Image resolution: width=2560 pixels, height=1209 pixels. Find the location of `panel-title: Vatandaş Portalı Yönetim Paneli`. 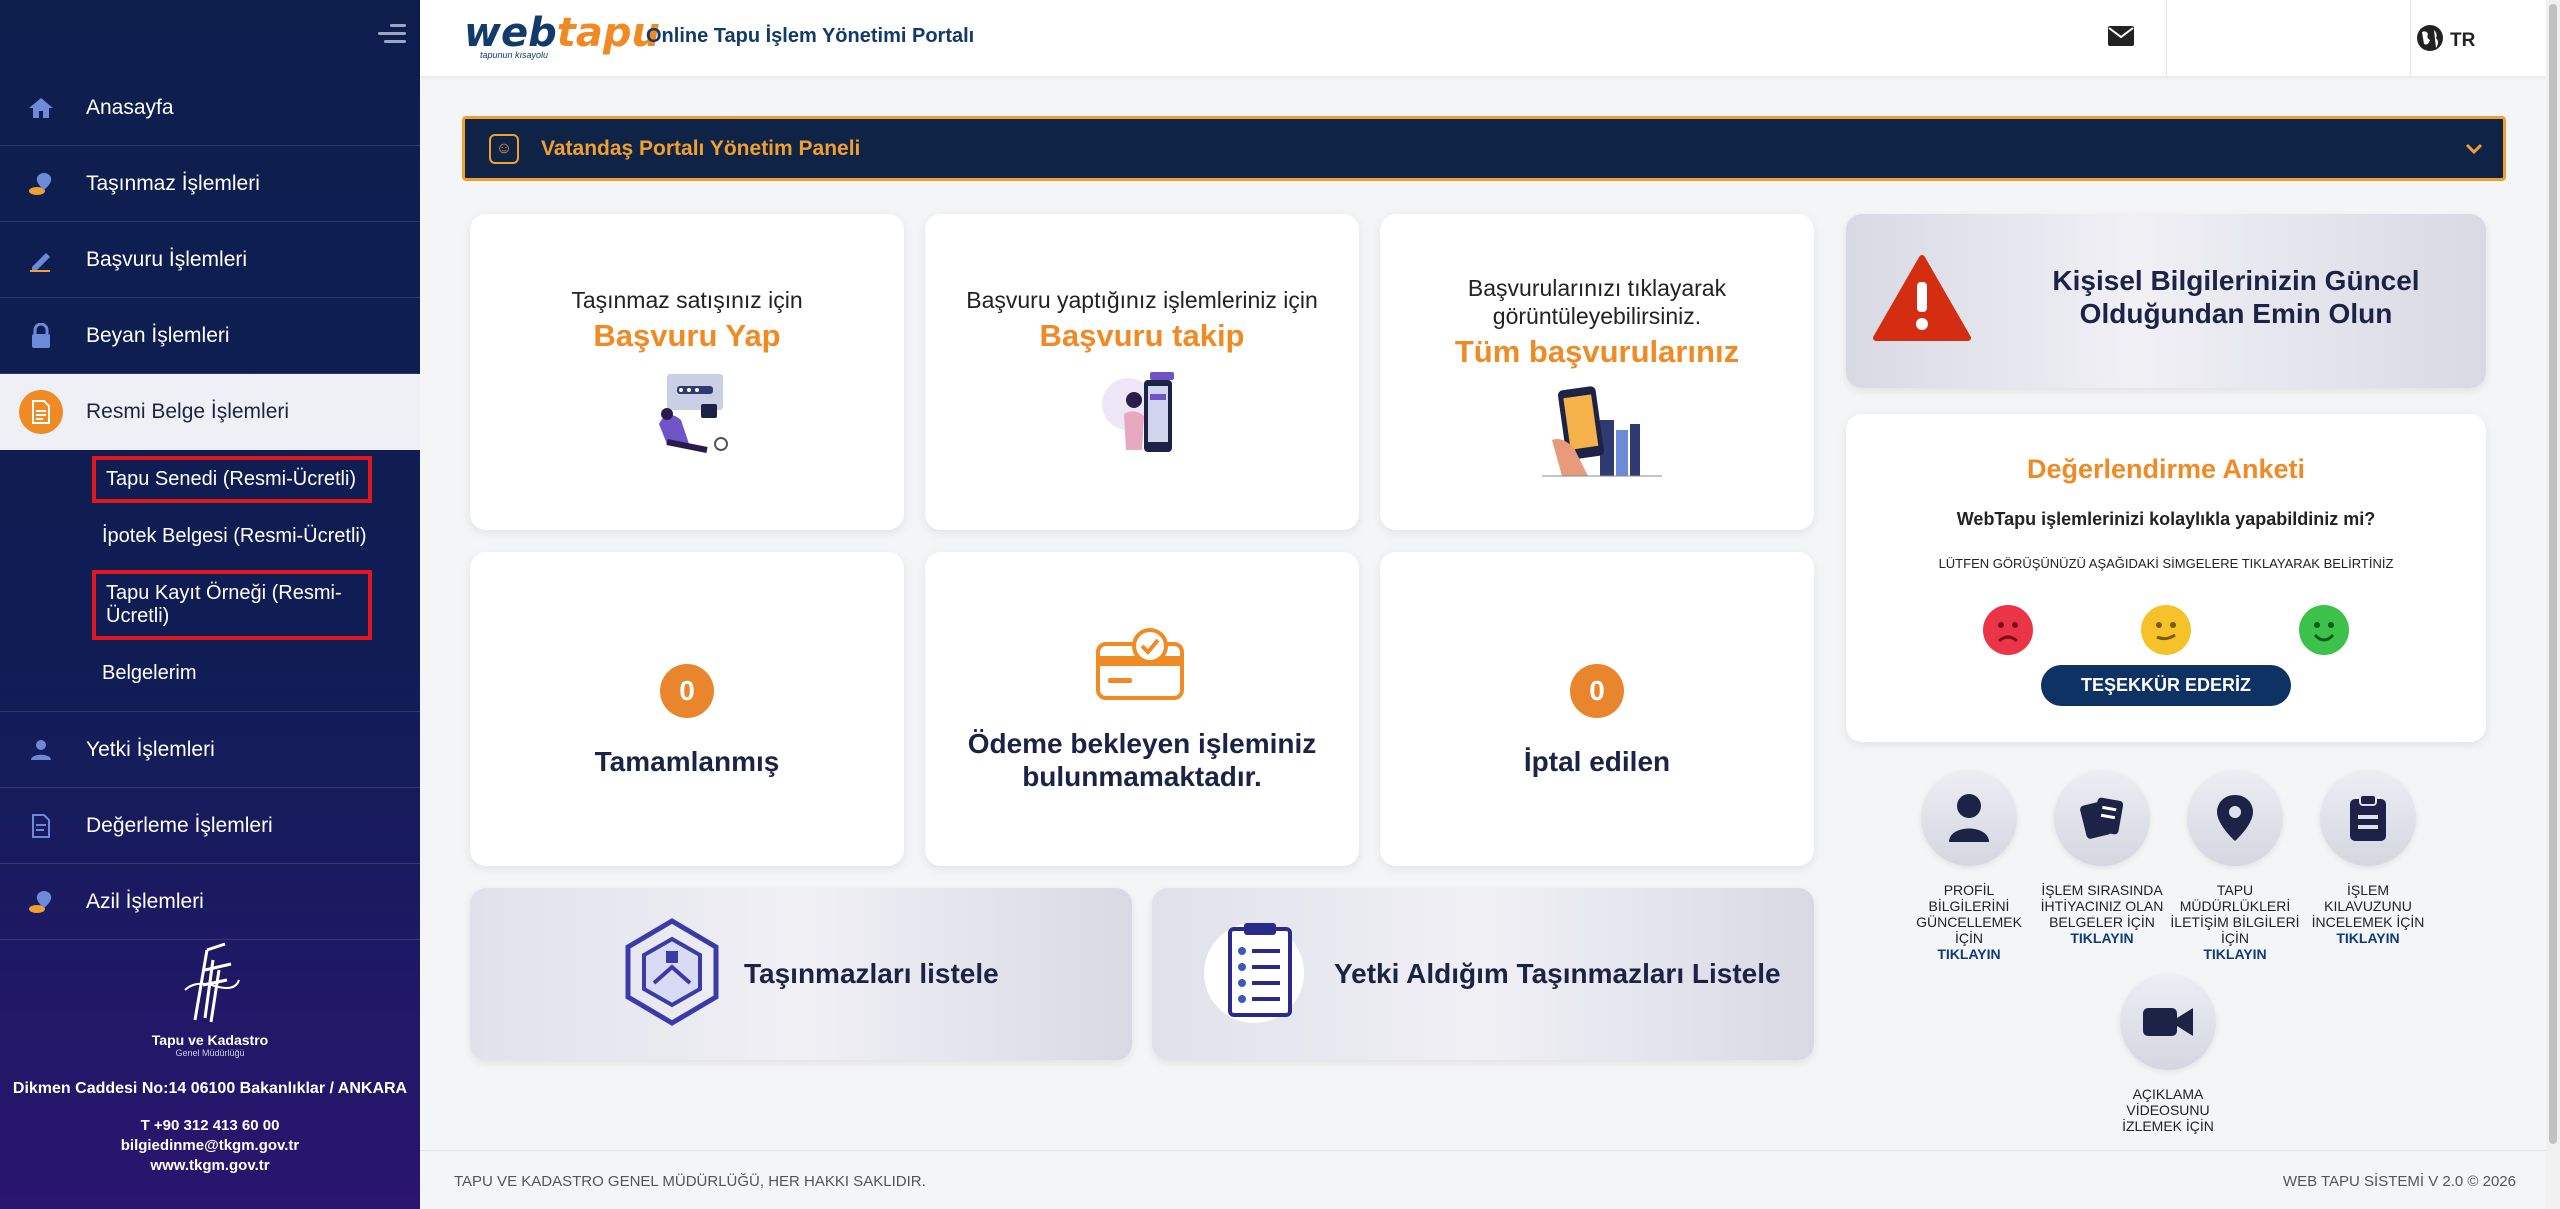

panel-title: Vatandaş Portalı Yönetim Paneli is located at coordinates (701, 148).